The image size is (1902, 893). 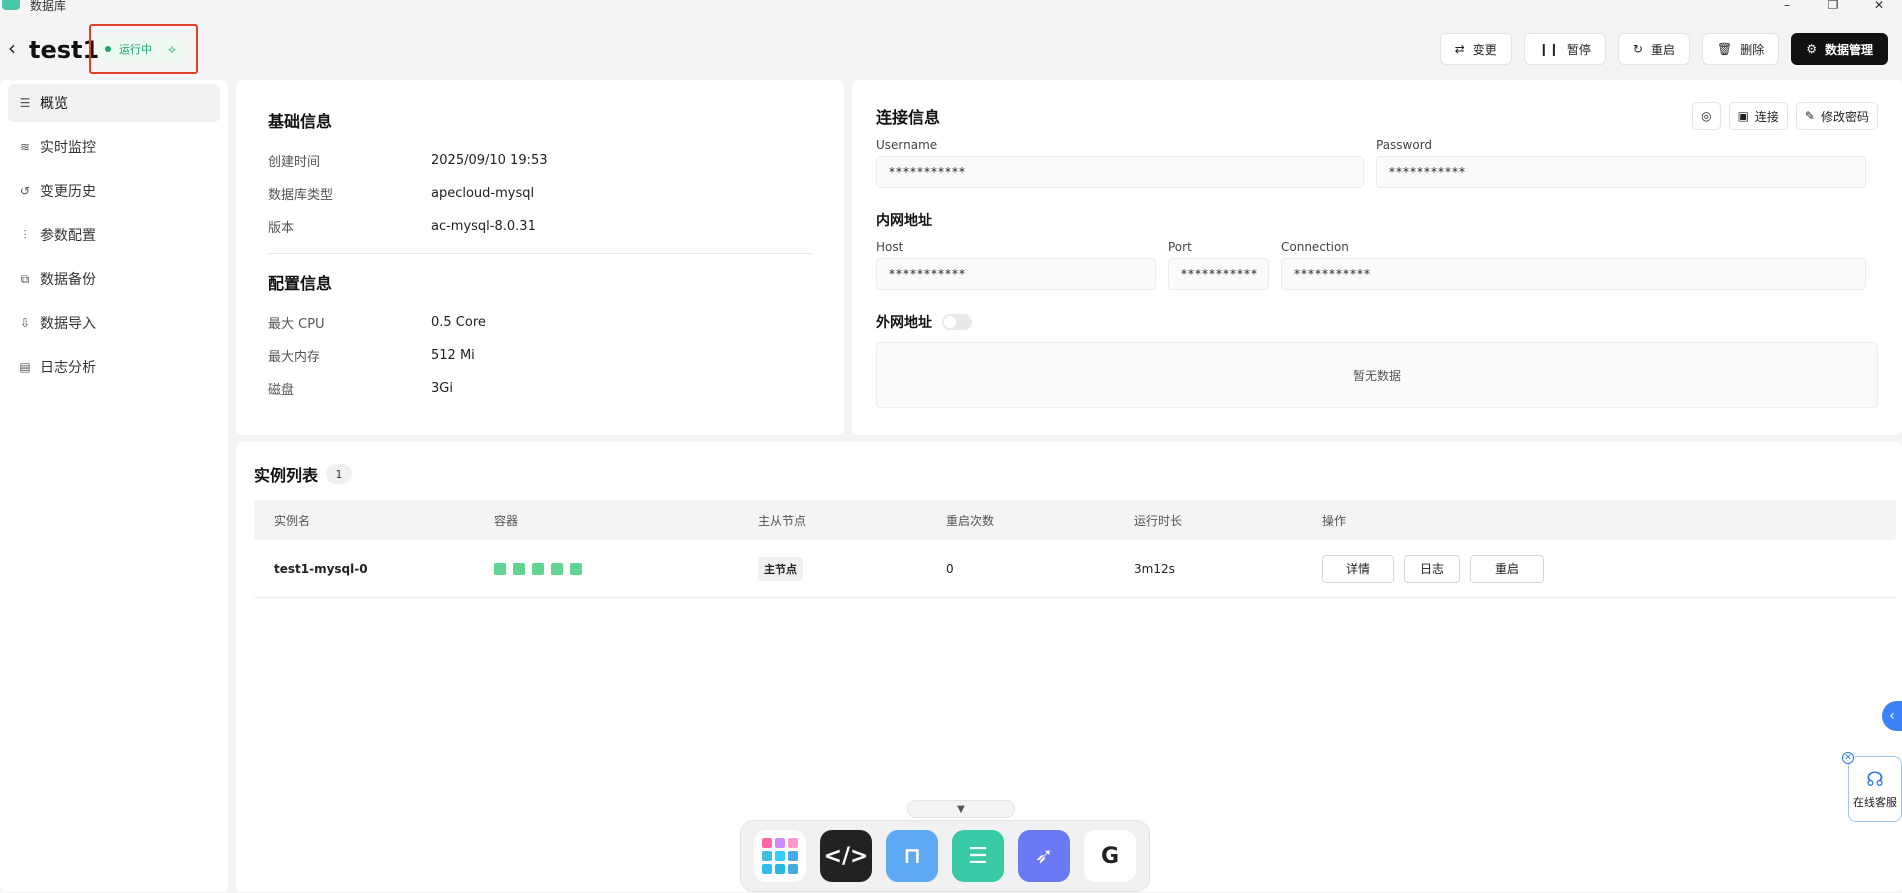 What do you see at coordinates (114, 486) in the screenshot?
I see `sidebar: ☰ 概览 ≋ 实时监控 ↺ 变更历史 ⫶ 参数配置 ⧉ 数据备份 ⇩ 数据导入 ▤ 日志分析` at bounding box center [114, 486].